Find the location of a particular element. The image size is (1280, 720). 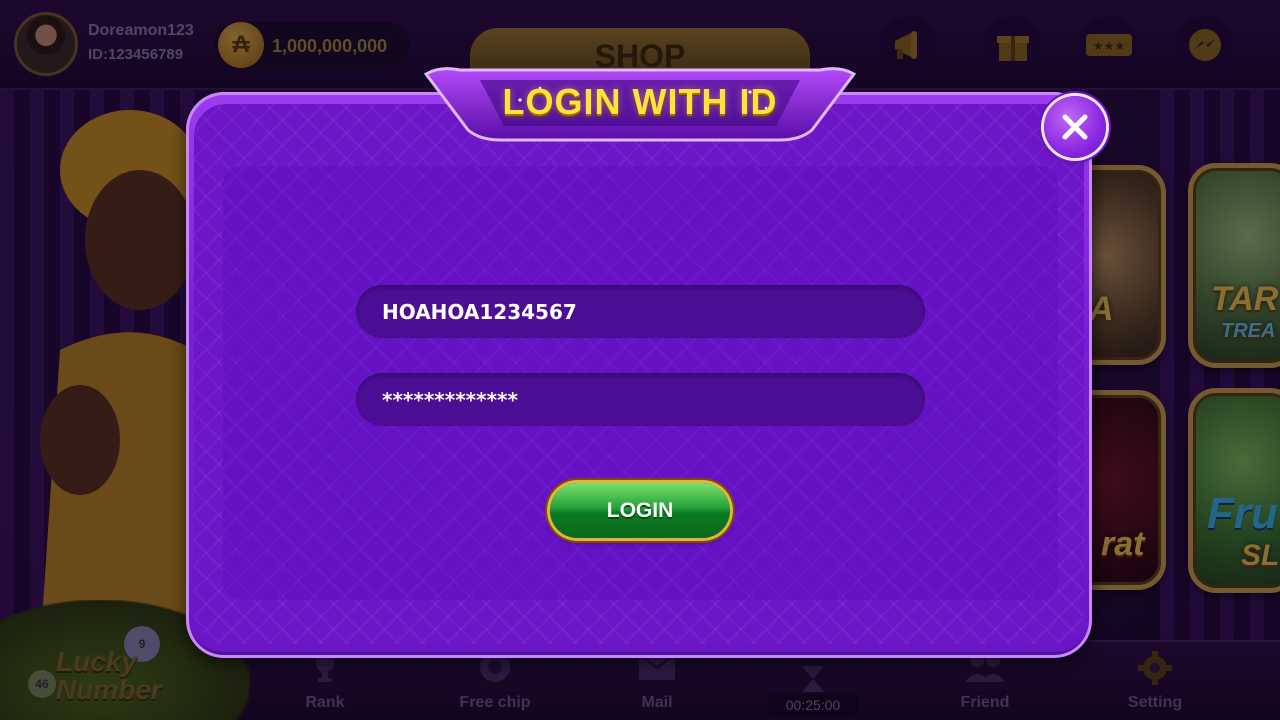

close-icon is located at coordinates (1075, 127).